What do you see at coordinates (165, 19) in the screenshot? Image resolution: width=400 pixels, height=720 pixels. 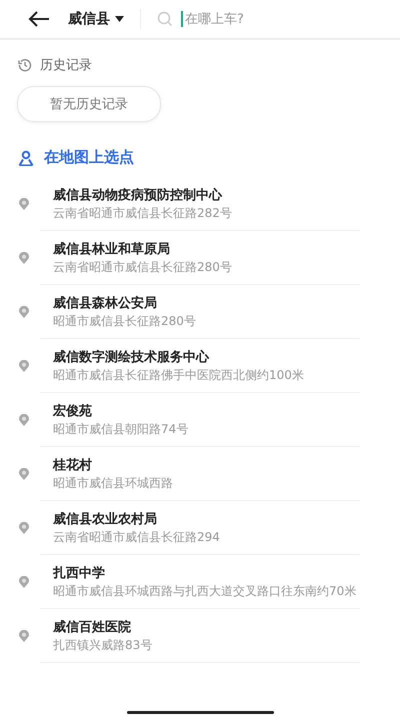 I see `search-icon` at bounding box center [165, 19].